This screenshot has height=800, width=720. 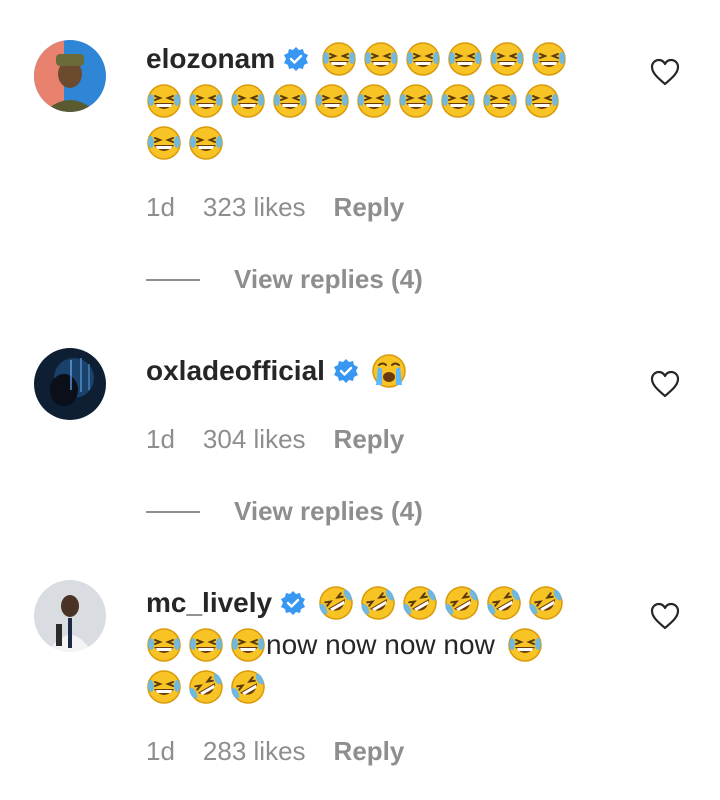 I want to click on like-count: 283 likes, so click(x=254, y=751).